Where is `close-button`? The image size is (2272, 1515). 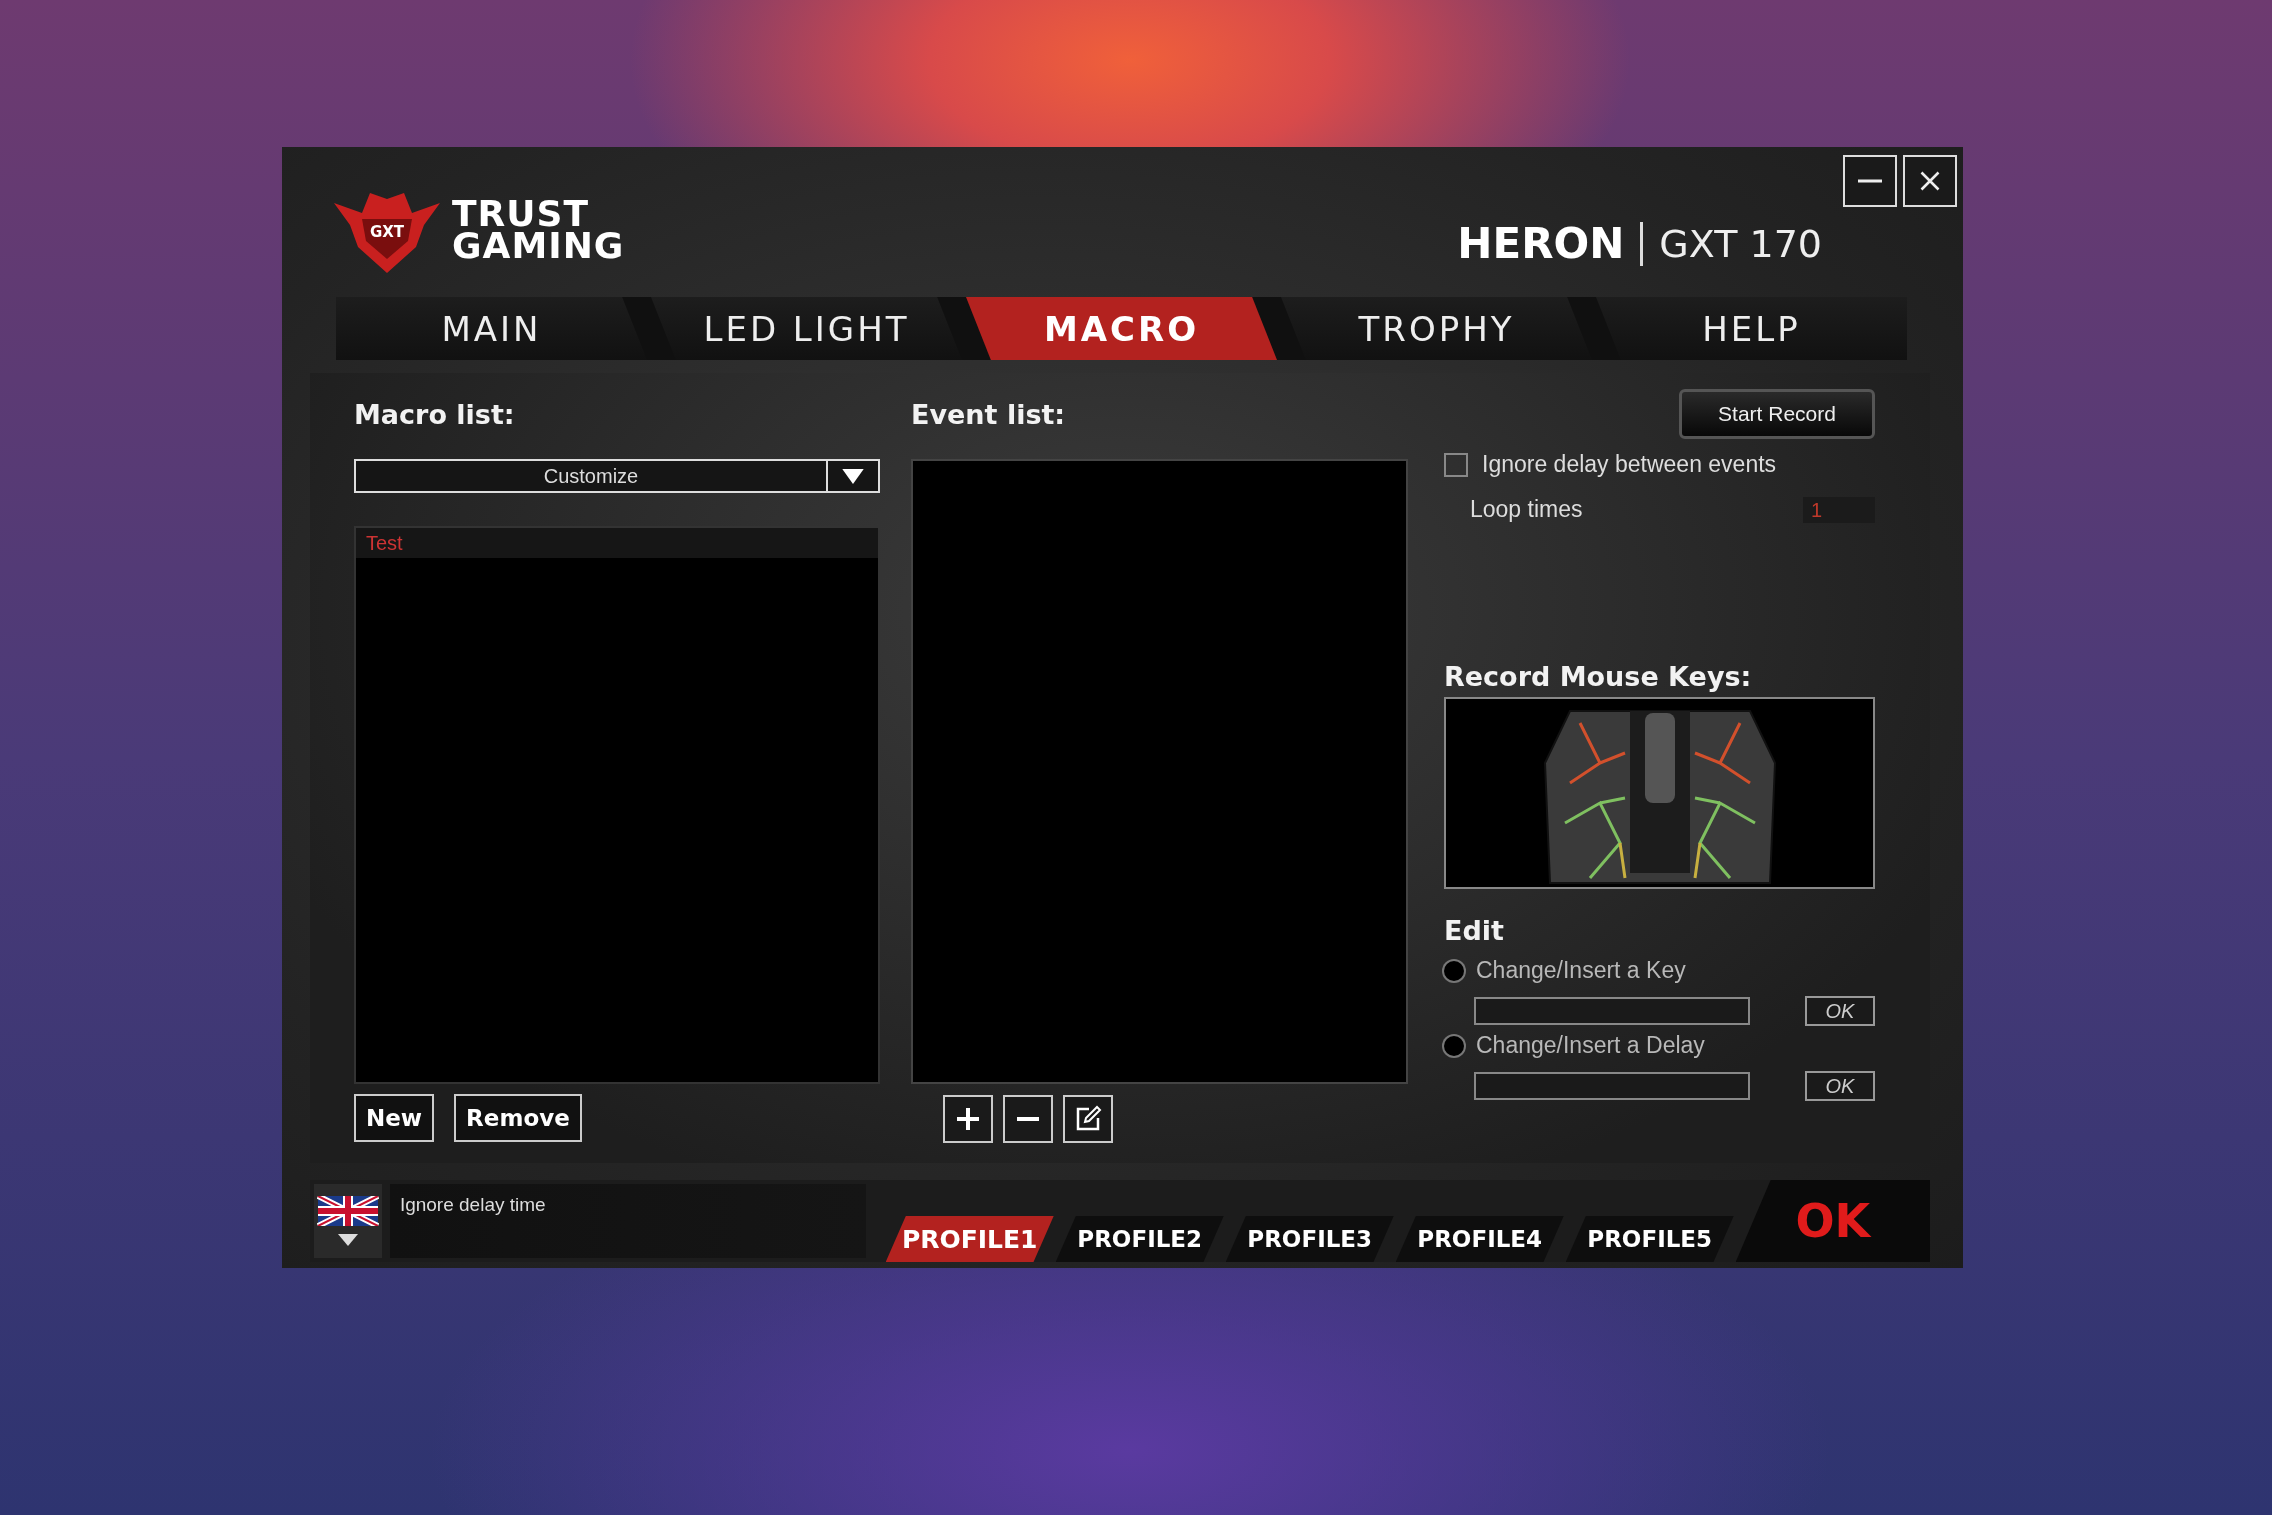 close-button is located at coordinates (1930, 181).